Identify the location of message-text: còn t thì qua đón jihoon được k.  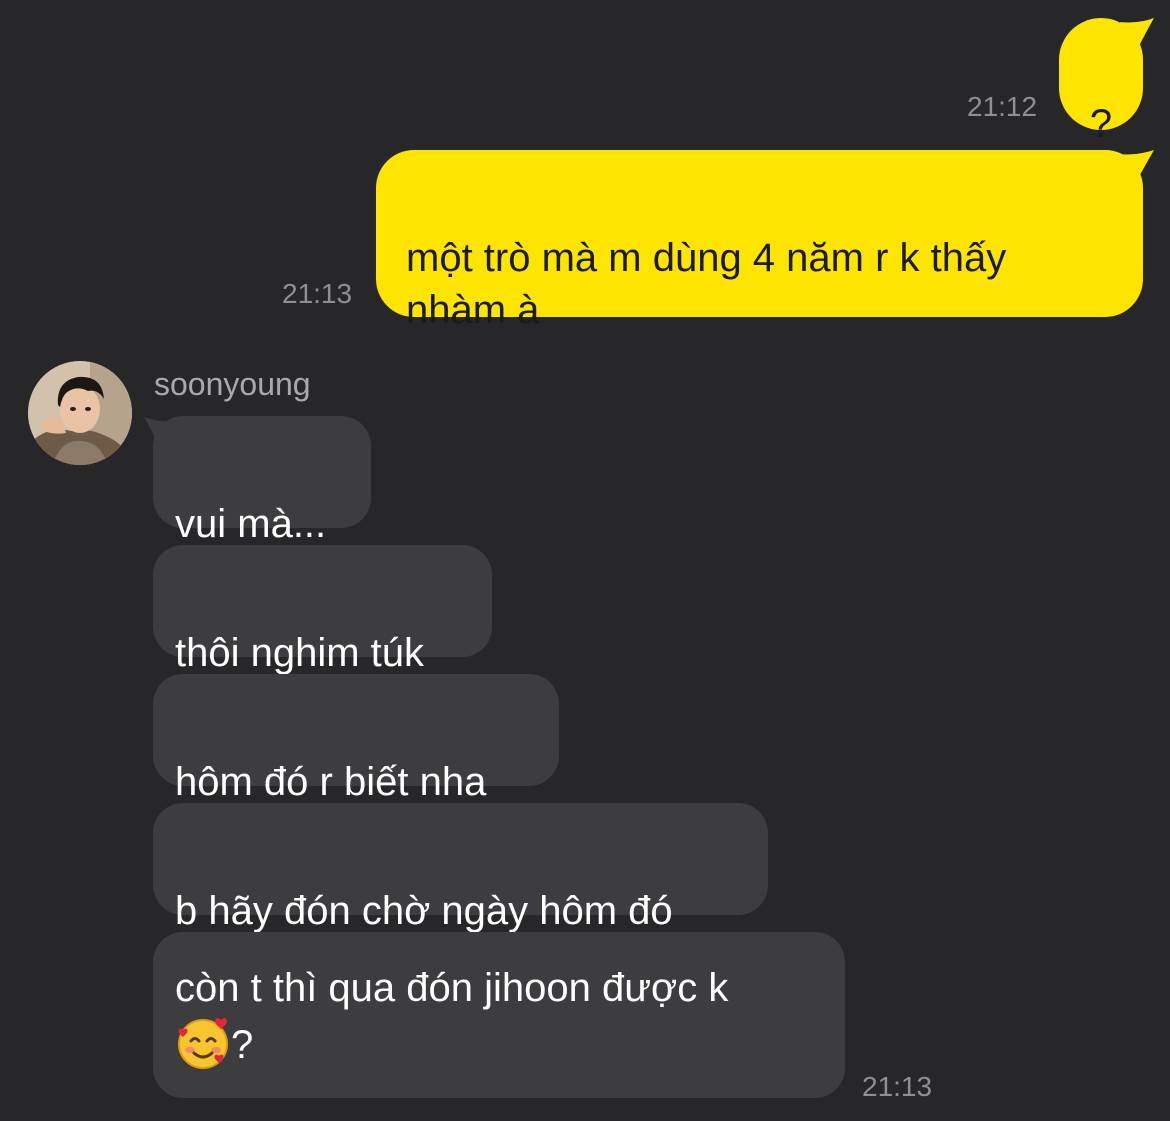
(452, 988).